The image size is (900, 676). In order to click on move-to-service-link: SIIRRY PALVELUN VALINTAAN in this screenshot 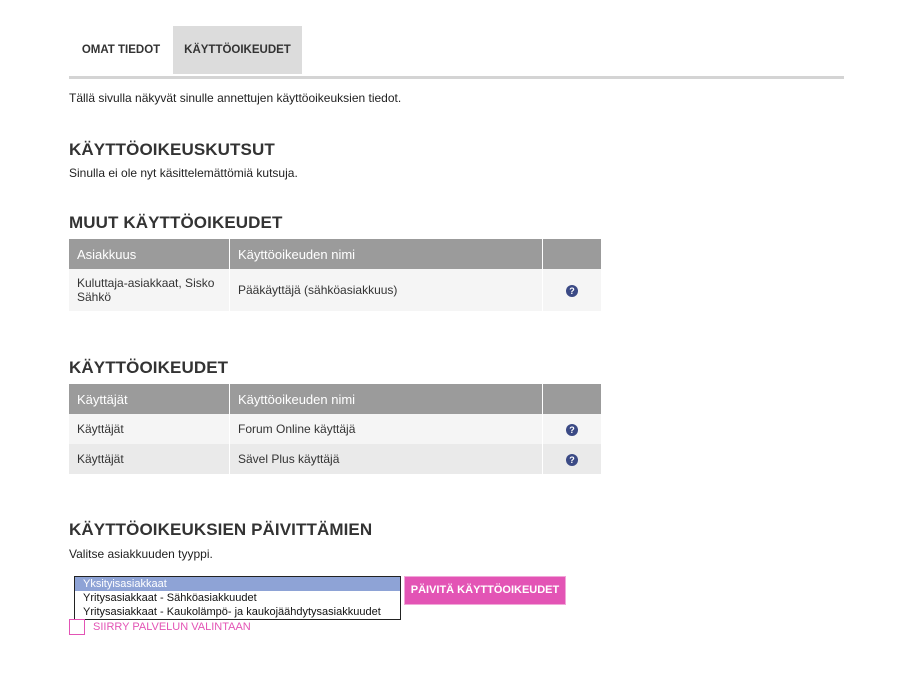, I will do `click(160, 627)`.